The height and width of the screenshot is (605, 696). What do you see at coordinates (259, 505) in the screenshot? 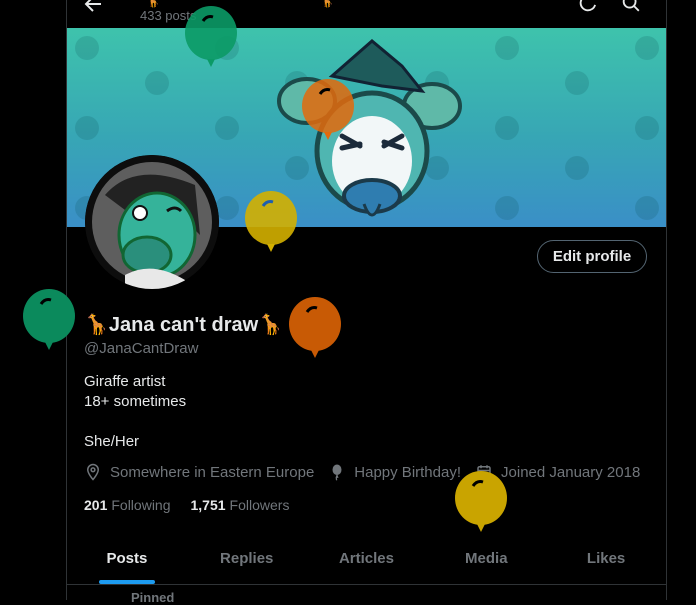
I see `followers-label: Followers` at bounding box center [259, 505].